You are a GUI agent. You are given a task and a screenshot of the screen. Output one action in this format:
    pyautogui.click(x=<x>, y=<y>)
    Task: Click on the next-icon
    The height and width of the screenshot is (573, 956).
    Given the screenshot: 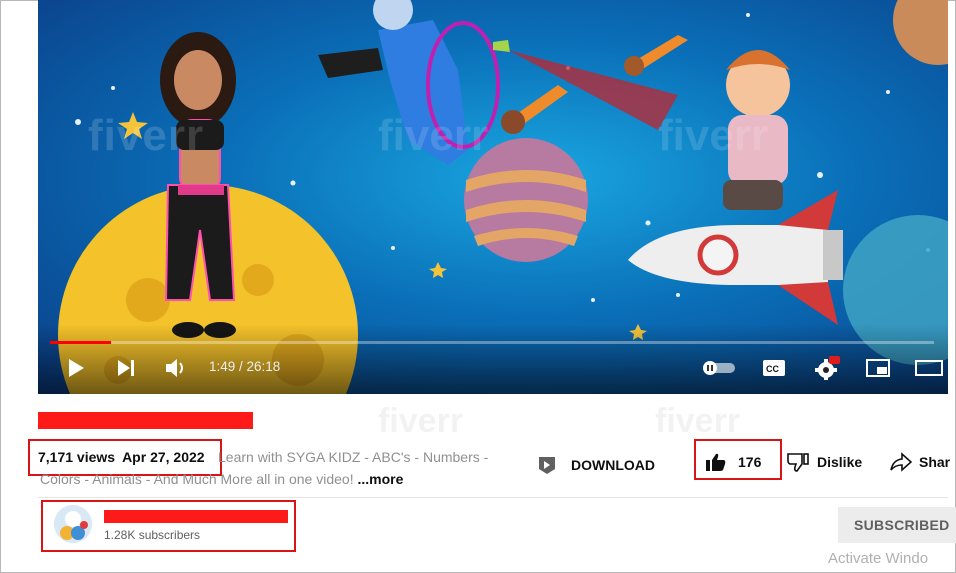 What is the action you would take?
    pyautogui.click(x=126, y=368)
    